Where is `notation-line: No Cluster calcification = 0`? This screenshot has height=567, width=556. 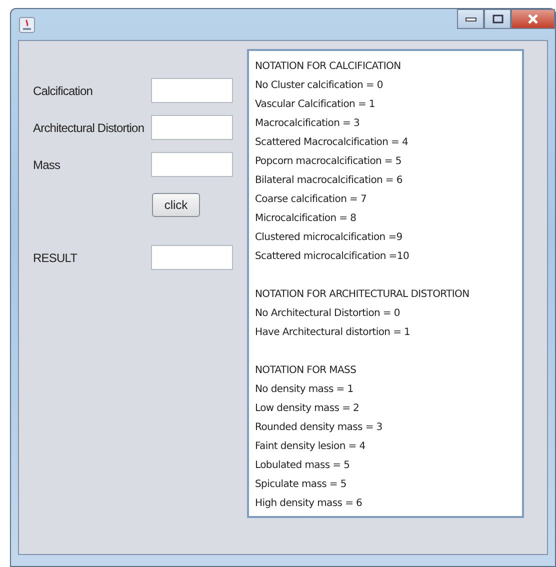 notation-line: No Cluster calcification = 0 is located at coordinates (319, 86).